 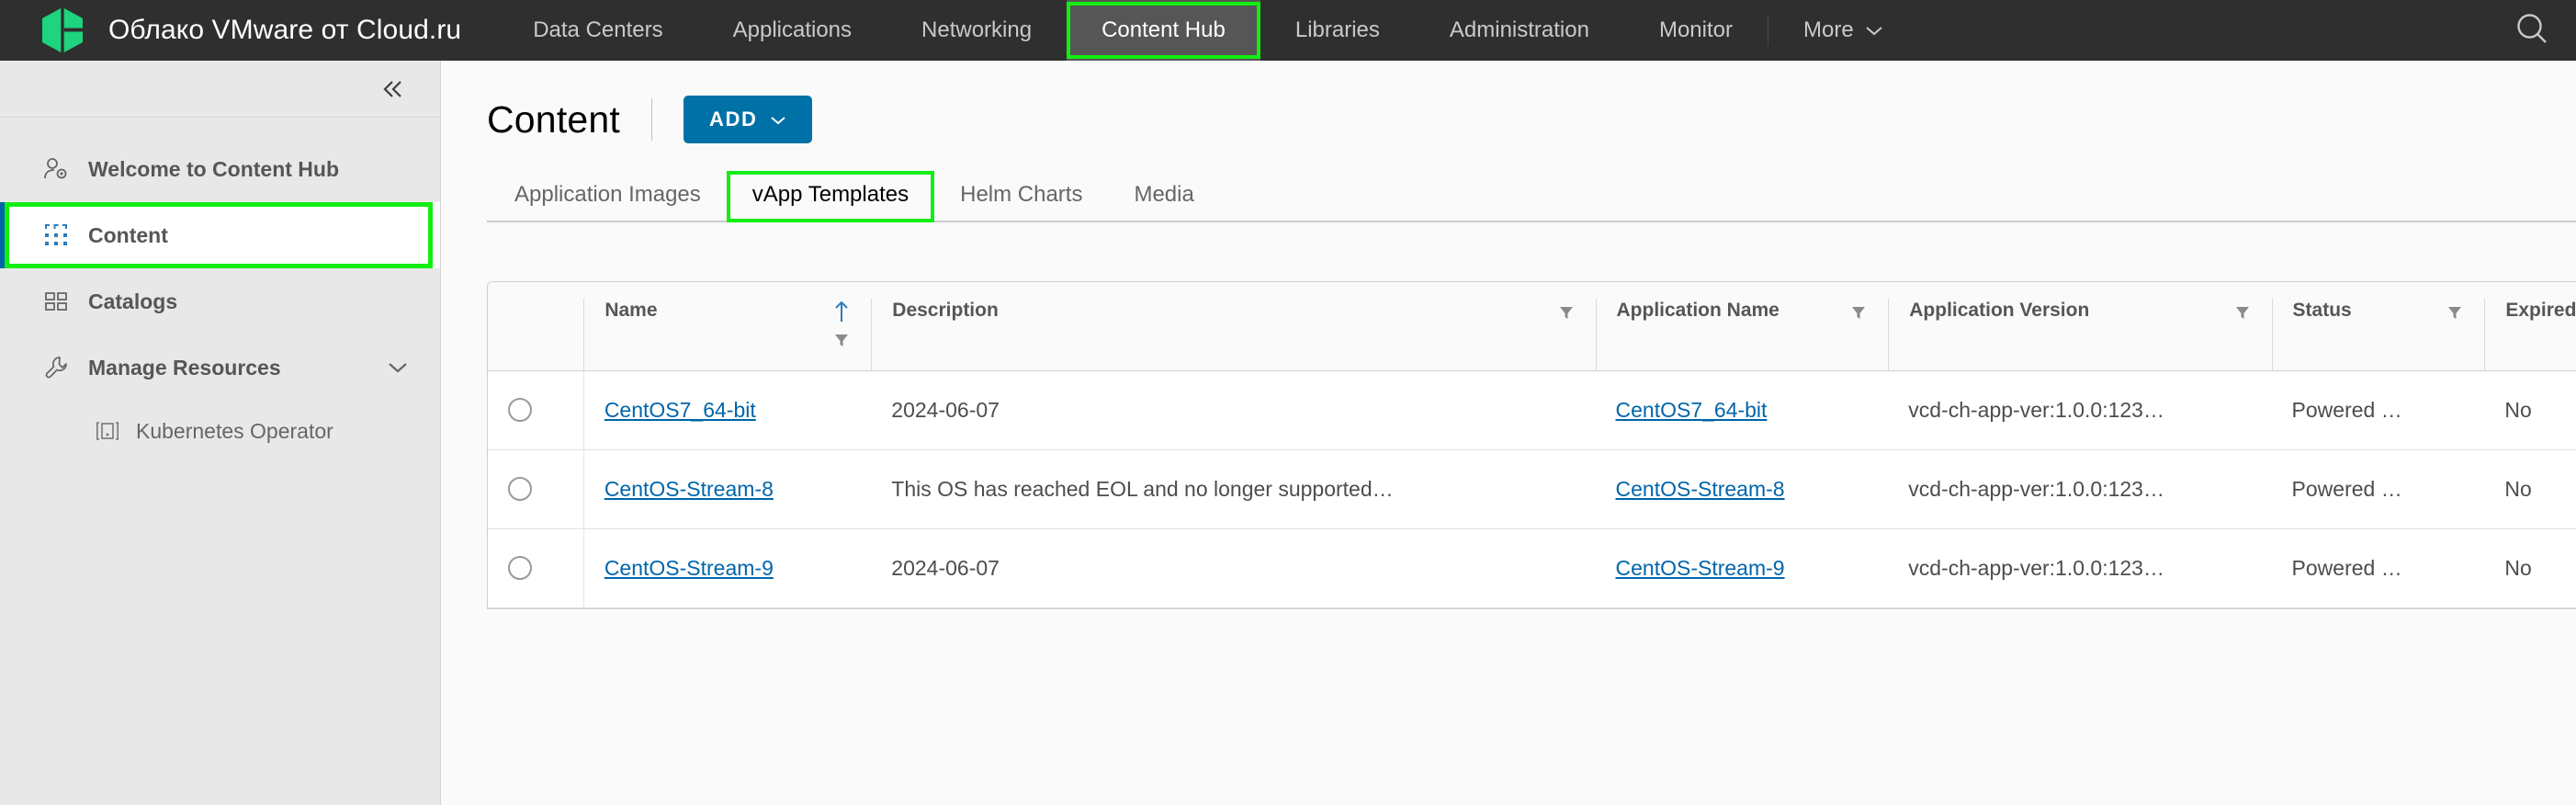 I want to click on sidebar-header, so click(x=220, y=90).